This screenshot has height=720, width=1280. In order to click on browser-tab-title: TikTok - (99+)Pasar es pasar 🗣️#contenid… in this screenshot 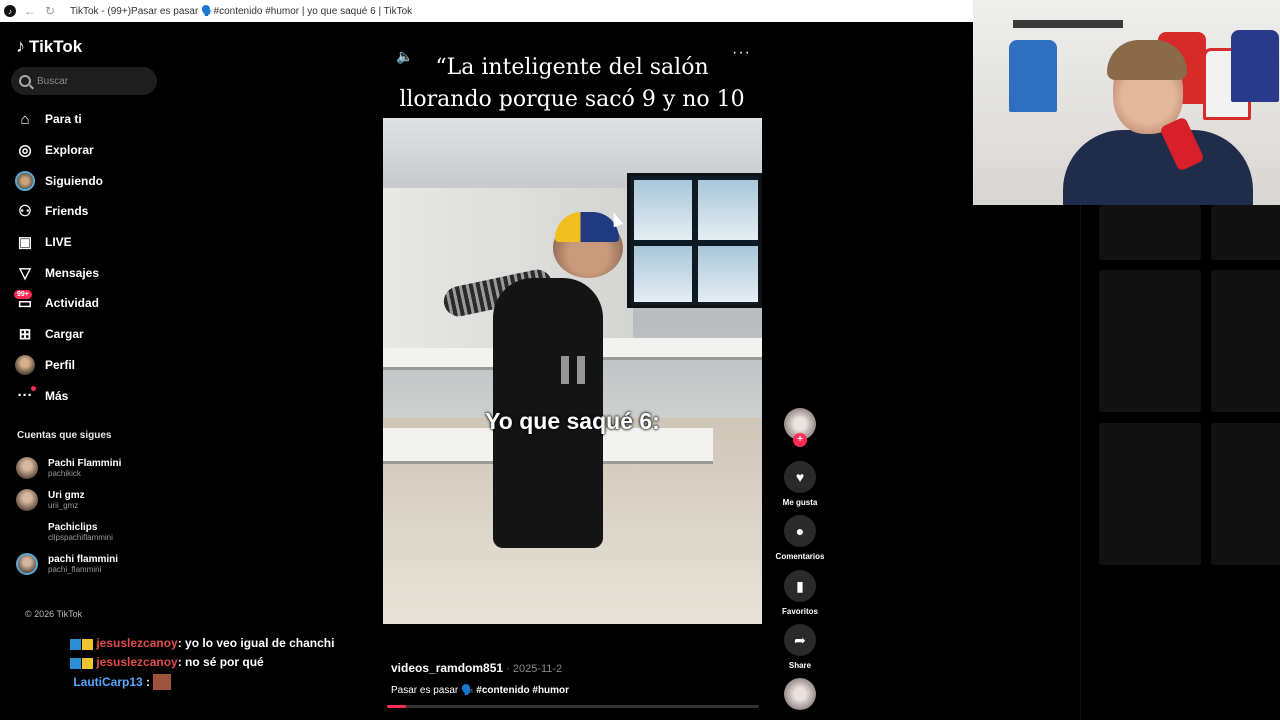, I will do `click(241, 11)`.